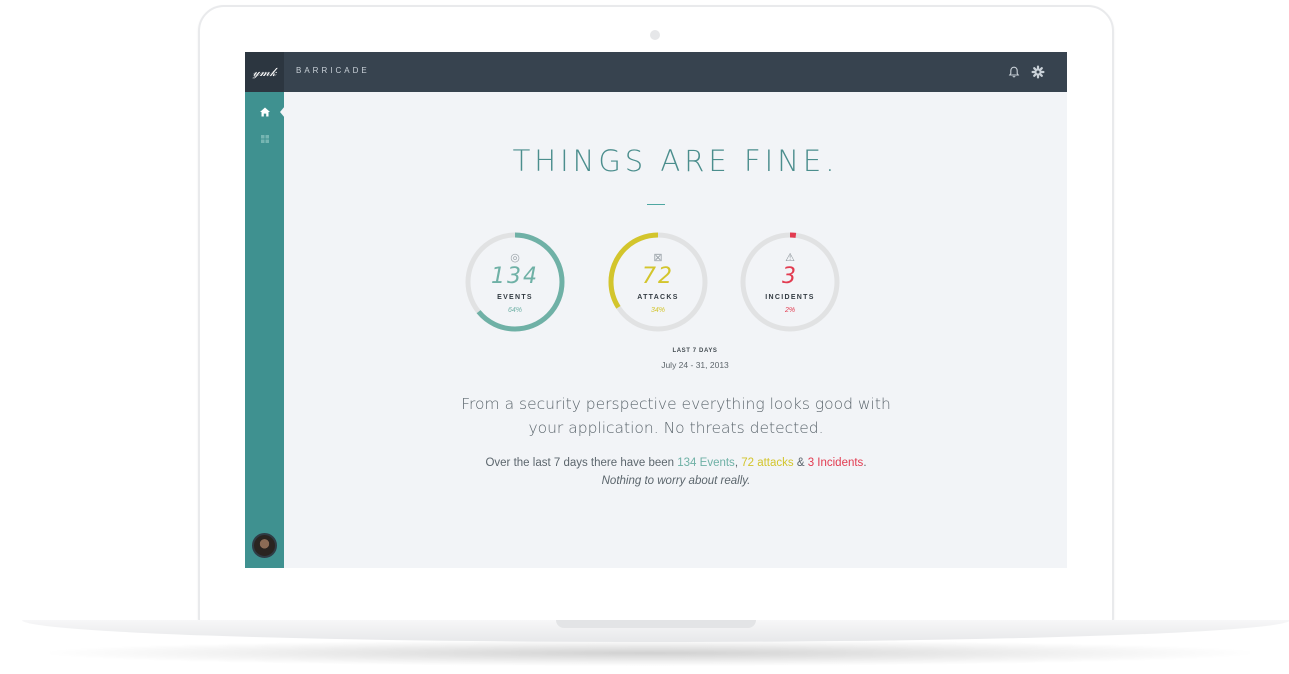 This screenshot has width=1289, height=674. Describe the element at coordinates (265, 112) in the screenshot. I see `home-icon` at that location.